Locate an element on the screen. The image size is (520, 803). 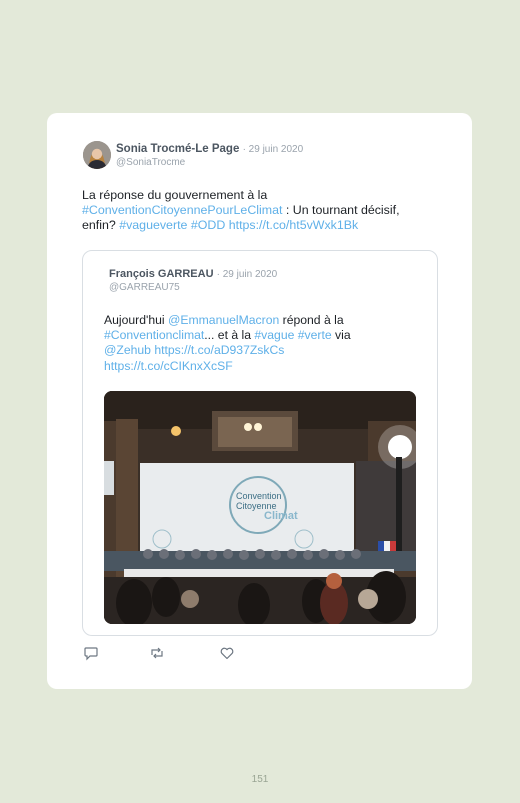
hashtag-link: #ODD is located at coordinates (208, 225).